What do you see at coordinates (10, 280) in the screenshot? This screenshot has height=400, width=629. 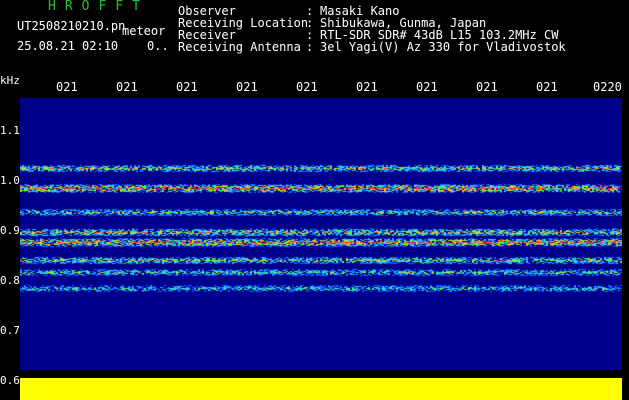 I see `y-tick-label: 0.8` at bounding box center [10, 280].